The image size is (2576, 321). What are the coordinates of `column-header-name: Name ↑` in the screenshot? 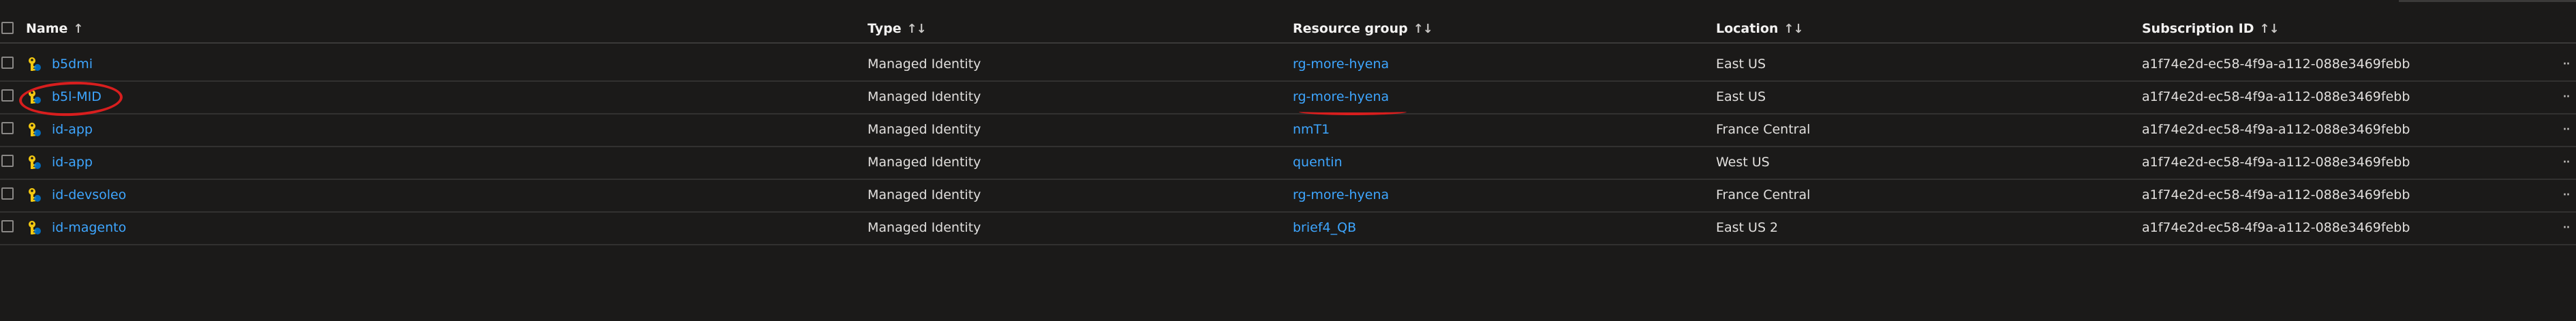 It's located at (55, 28).